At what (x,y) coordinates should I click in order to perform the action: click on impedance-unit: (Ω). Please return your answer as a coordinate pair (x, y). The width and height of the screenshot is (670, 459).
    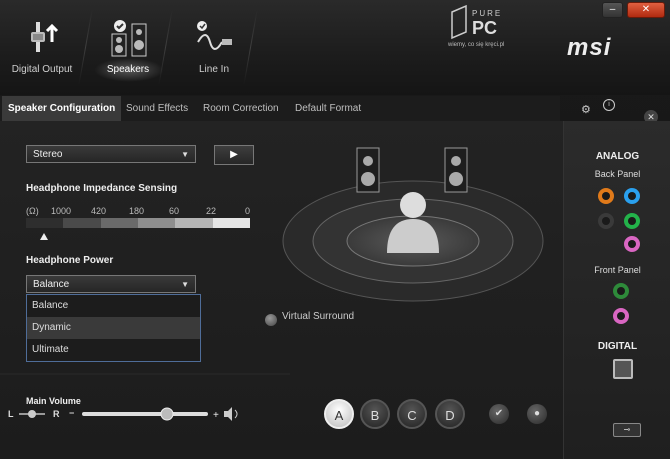
    Looking at the image, I should click on (32, 211).